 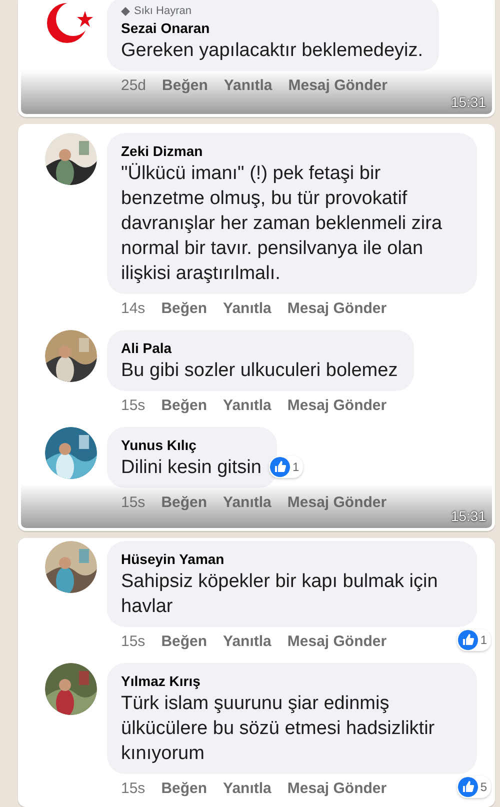 What do you see at coordinates (272, 28) in the screenshot?
I see `commenter-name: Sezai Onaran` at bounding box center [272, 28].